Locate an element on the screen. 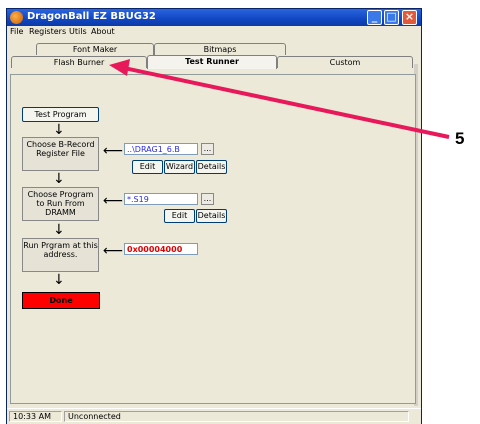 Image resolution: width=480 pixels, height=424 pixels. title-bar: DragonBall EZ BBUG32 _ □ × is located at coordinates (214, 17).